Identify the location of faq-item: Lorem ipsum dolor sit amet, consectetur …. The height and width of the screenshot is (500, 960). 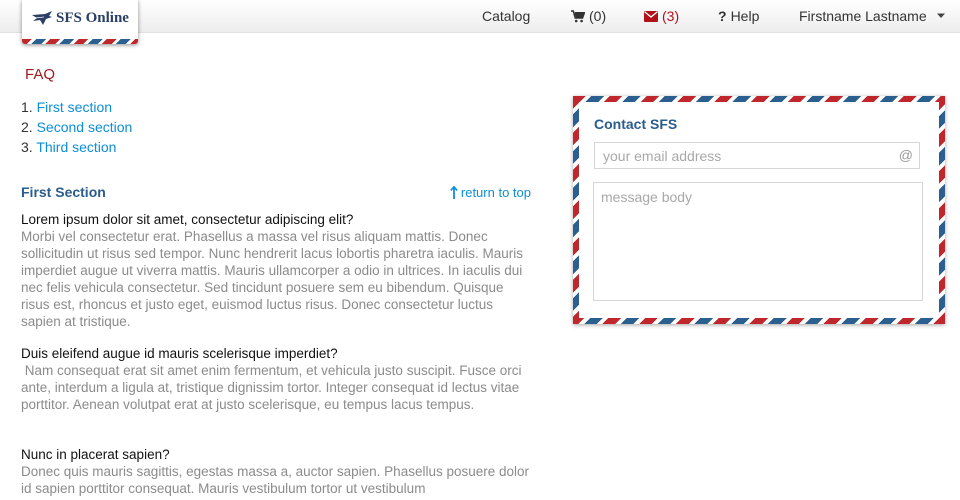
(277, 270).